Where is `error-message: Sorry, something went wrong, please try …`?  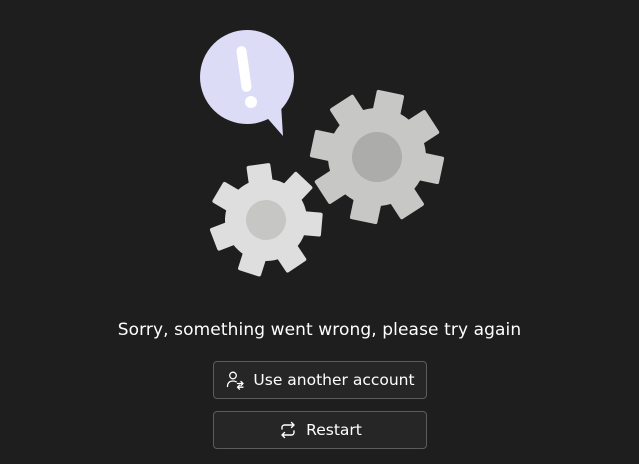
error-message: Sorry, something went wrong, please try … is located at coordinates (319, 330).